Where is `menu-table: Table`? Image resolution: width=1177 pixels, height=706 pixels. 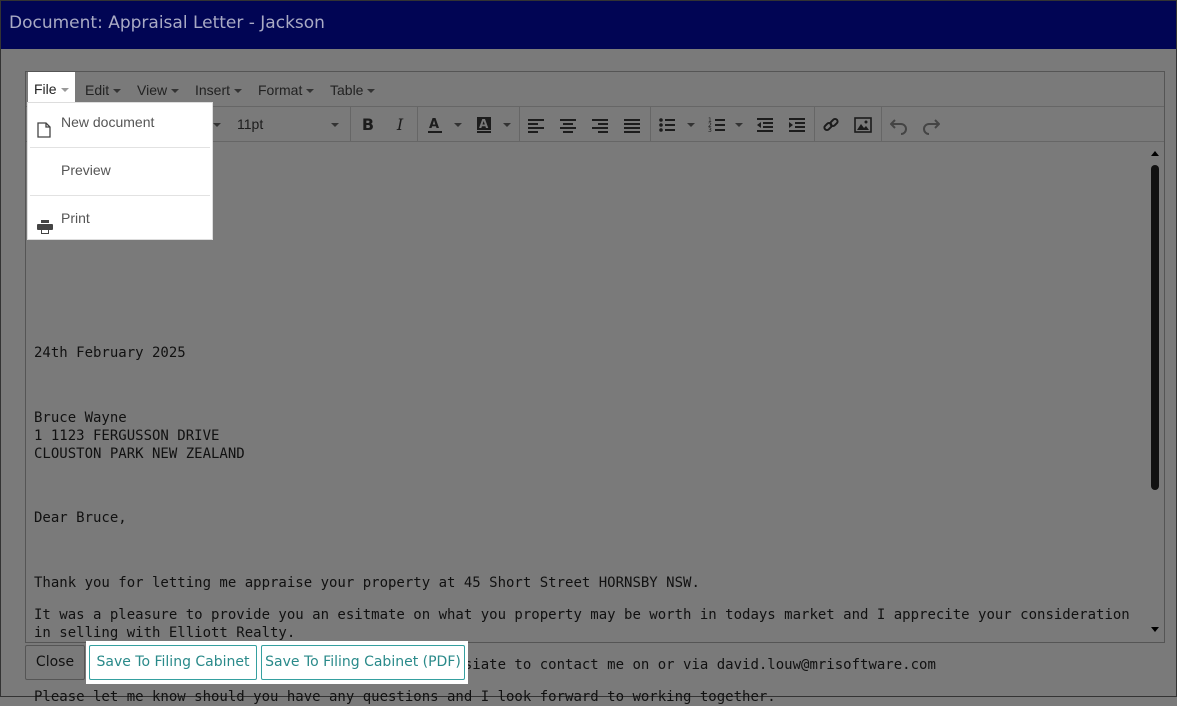 menu-table: Table is located at coordinates (353, 90).